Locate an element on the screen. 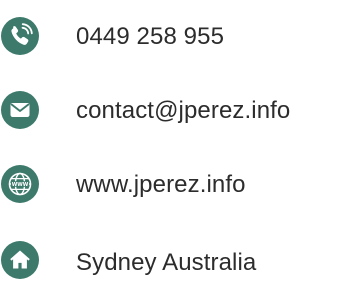 The image size is (361, 282). address: Sydney Australia is located at coordinates (166, 262).